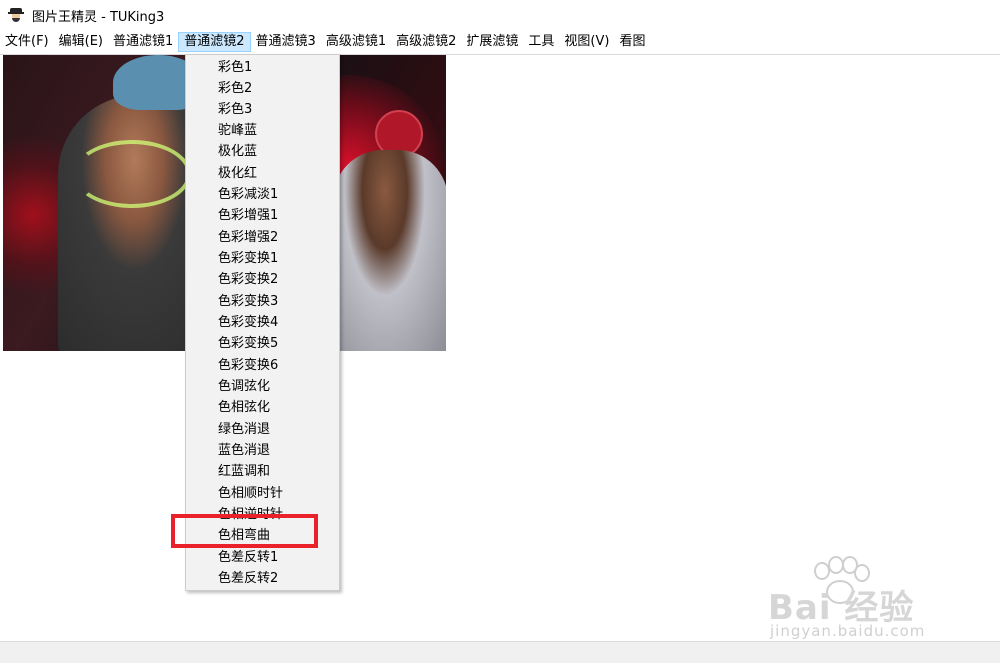 The width and height of the screenshot is (1000, 663). Describe the element at coordinates (262, 151) in the screenshot. I see `menu-option: 极化蓝` at that location.